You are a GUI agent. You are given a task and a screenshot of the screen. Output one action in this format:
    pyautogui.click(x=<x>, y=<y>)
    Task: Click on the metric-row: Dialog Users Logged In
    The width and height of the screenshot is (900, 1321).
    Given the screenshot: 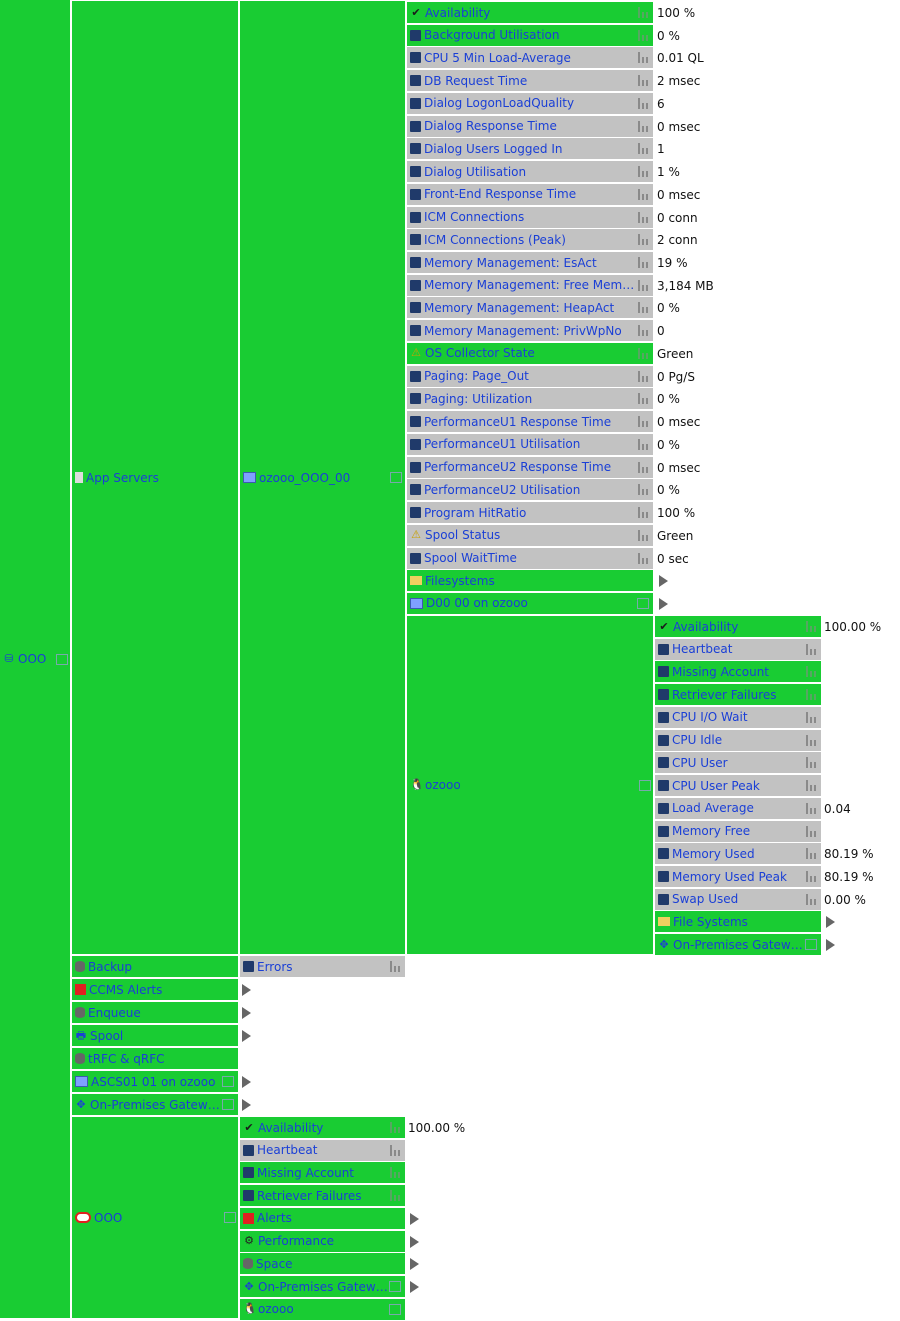 What is the action you would take?
    pyautogui.click(x=530, y=149)
    